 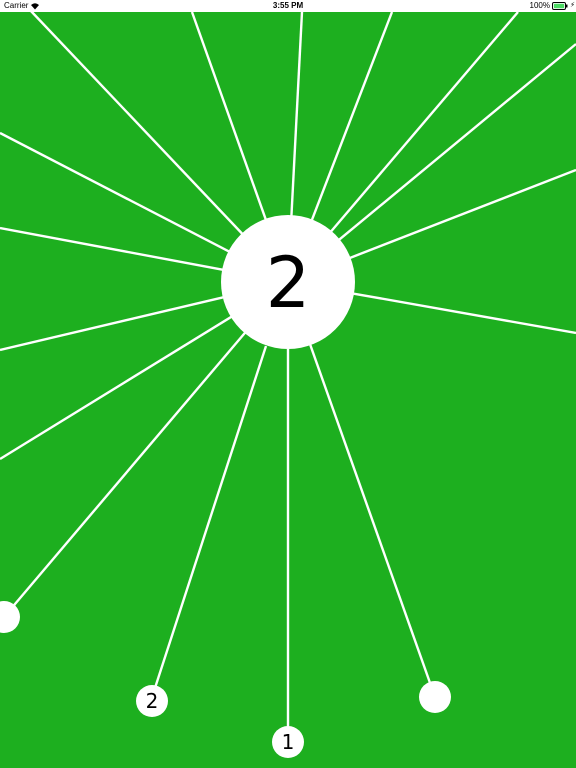 What do you see at coordinates (210, 517) in the screenshot?
I see `queue-ball-2-pin` at bounding box center [210, 517].